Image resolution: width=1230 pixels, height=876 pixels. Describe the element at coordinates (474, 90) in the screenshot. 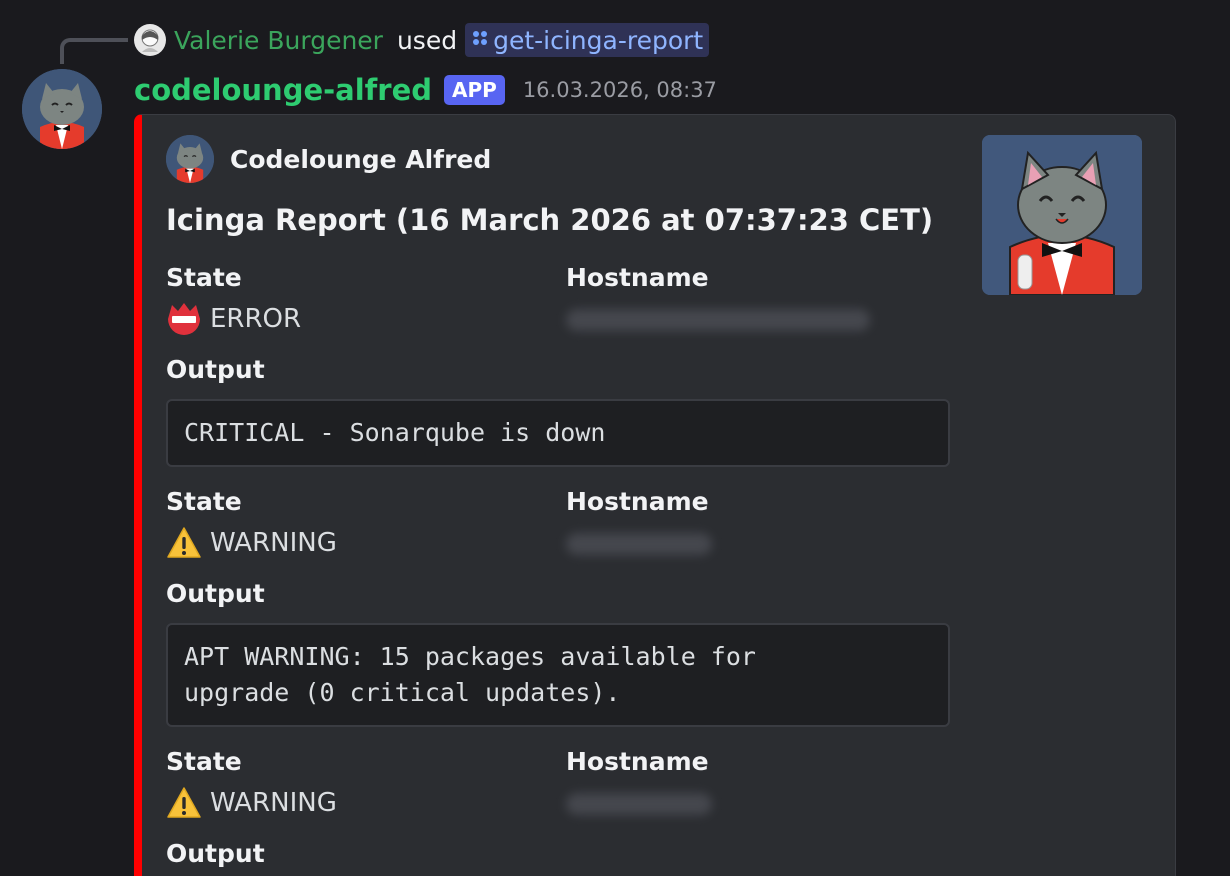

I see `app-badge: APP` at that location.